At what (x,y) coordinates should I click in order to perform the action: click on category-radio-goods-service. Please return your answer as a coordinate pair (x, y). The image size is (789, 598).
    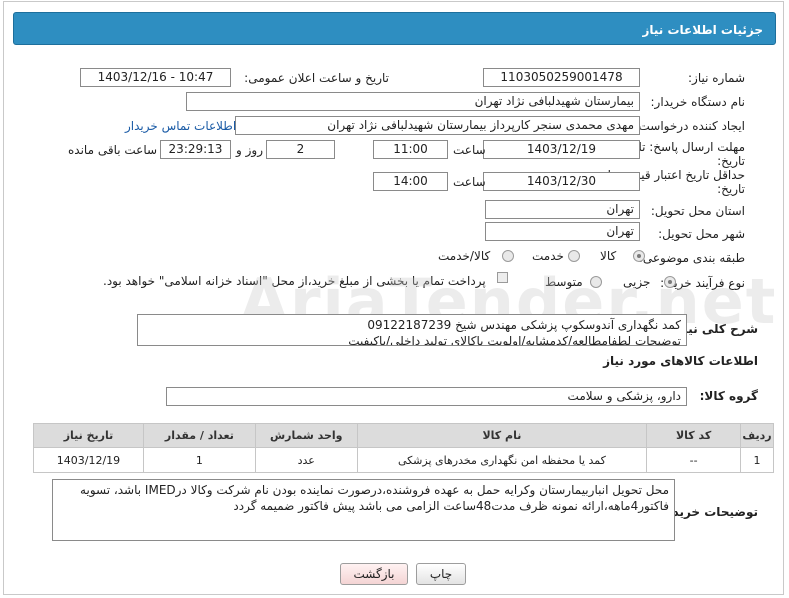
    Looking at the image, I should click on (508, 256).